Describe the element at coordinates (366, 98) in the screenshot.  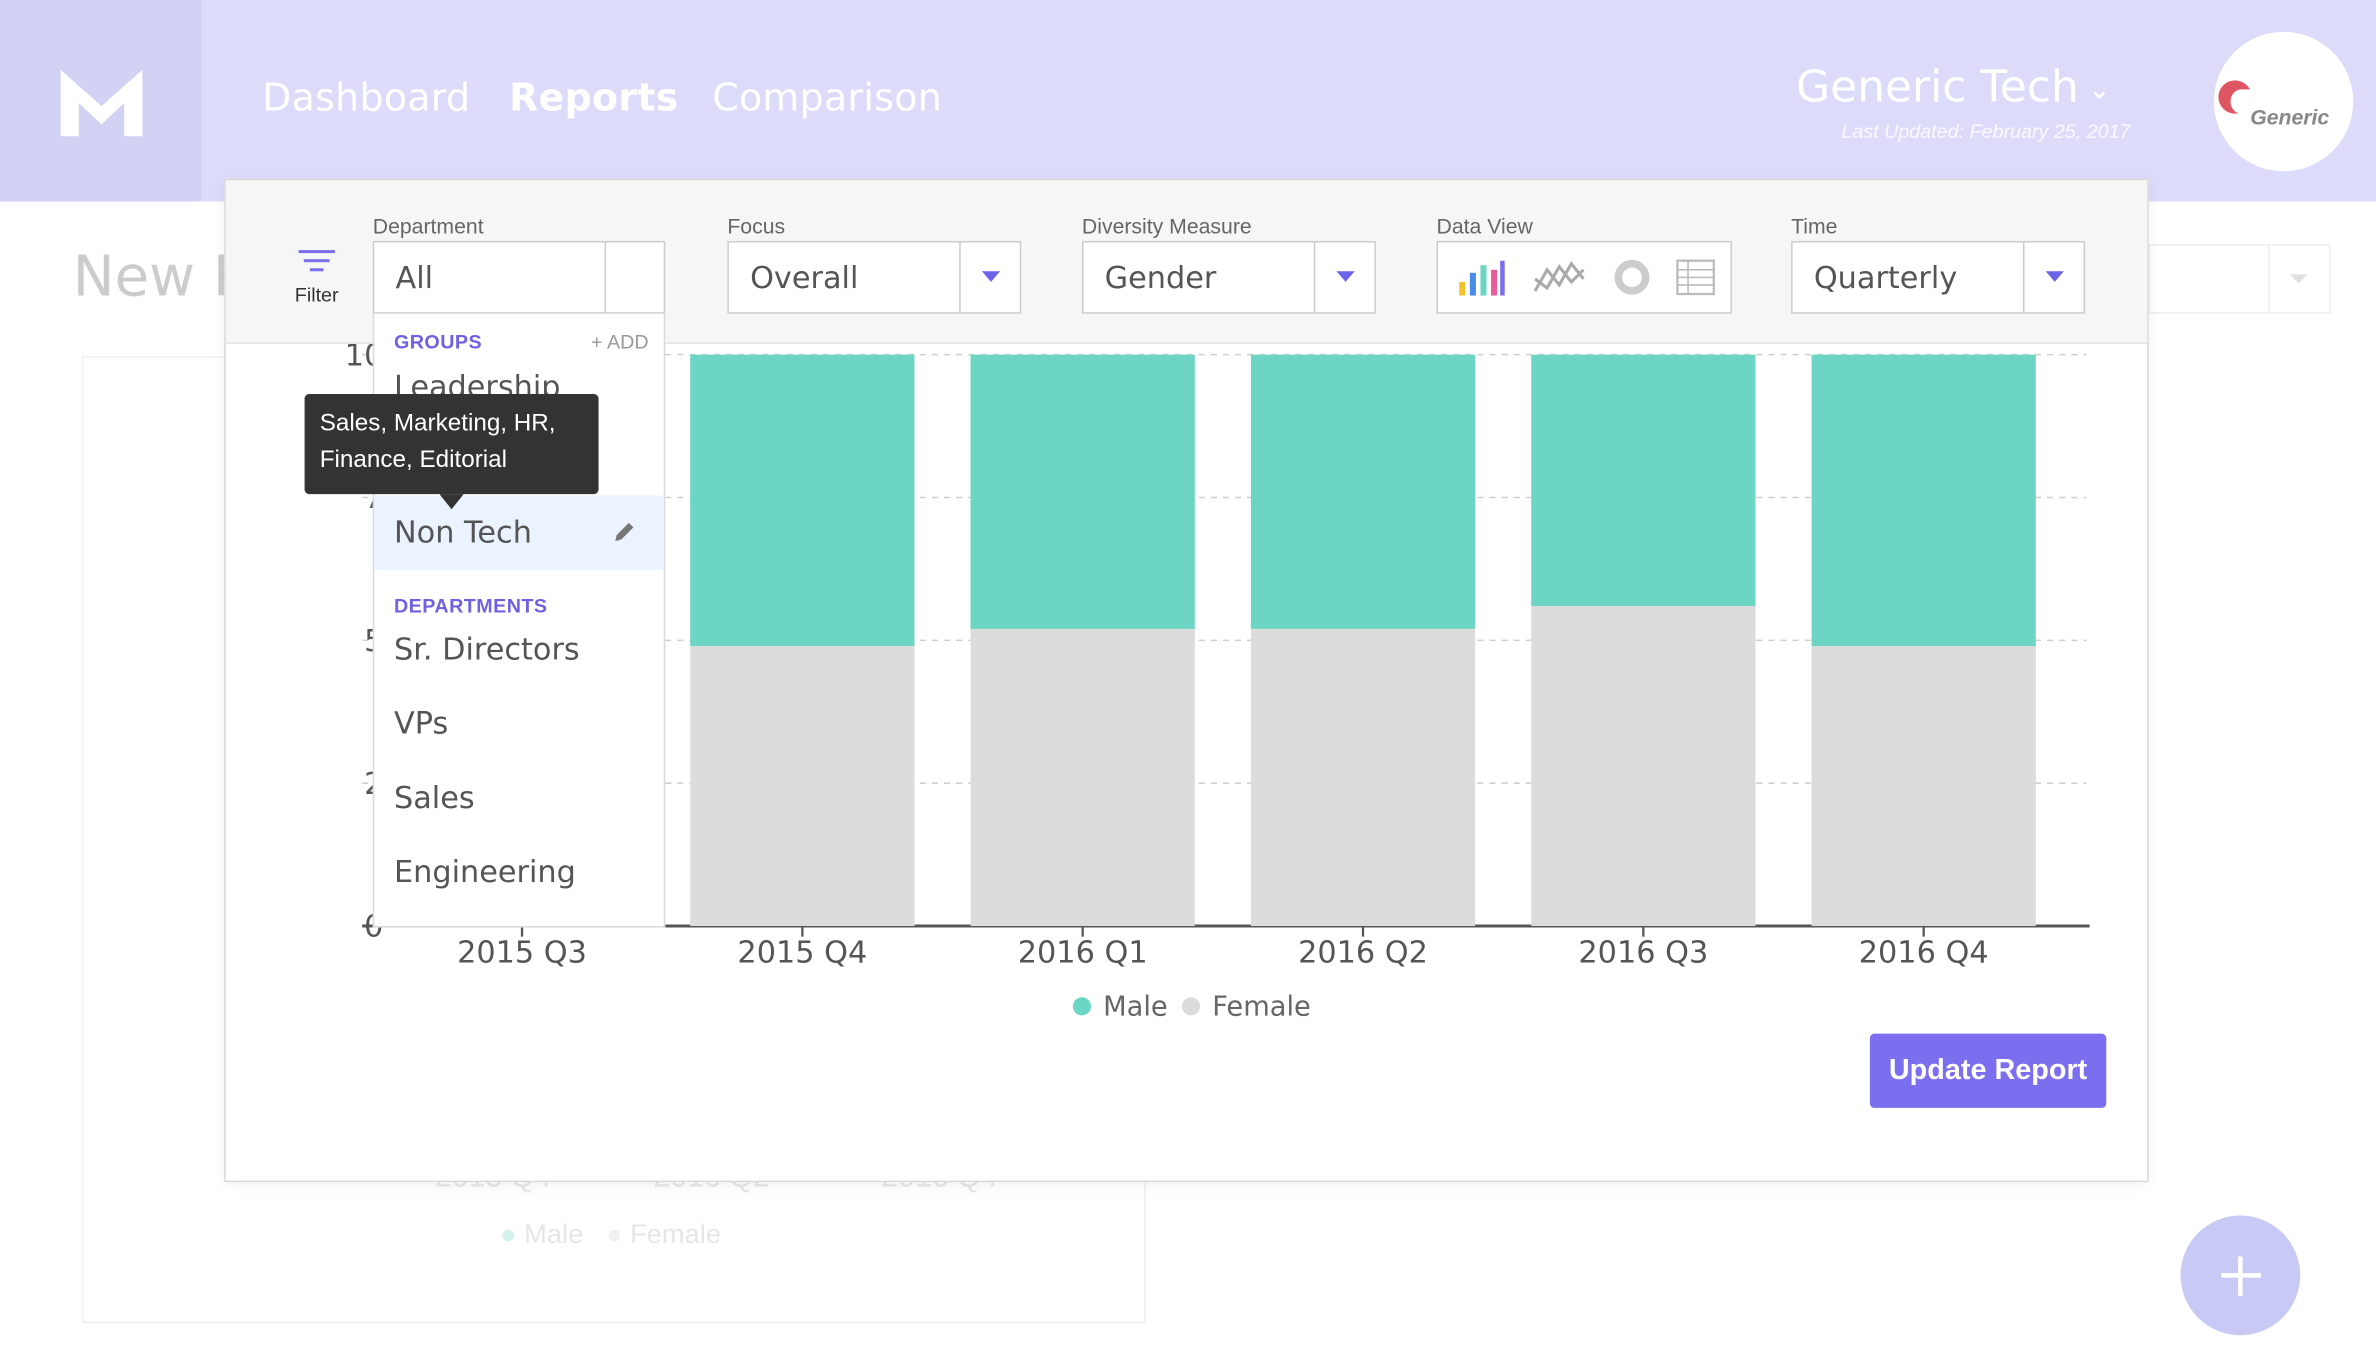
I see `nav-dashboard: Dashboard` at that location.